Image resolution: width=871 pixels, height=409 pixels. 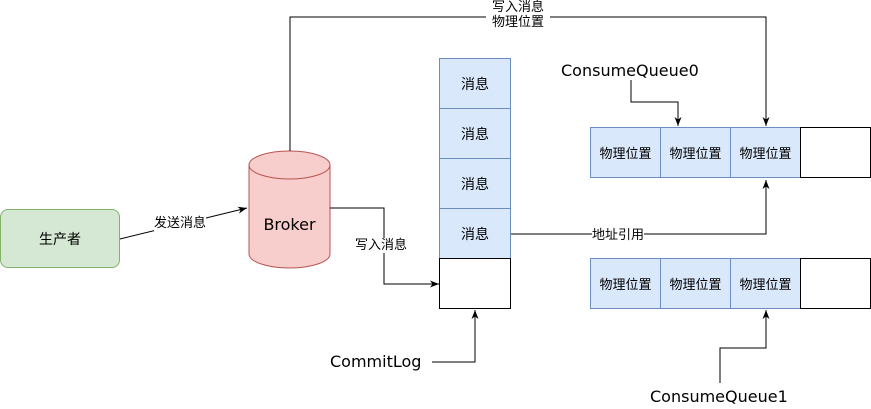 What do you see at coordinates (517, 7) in the screenshot?
I see `edge-write-queue-label-line1: 写入消息` at bounding box center [517, 7].